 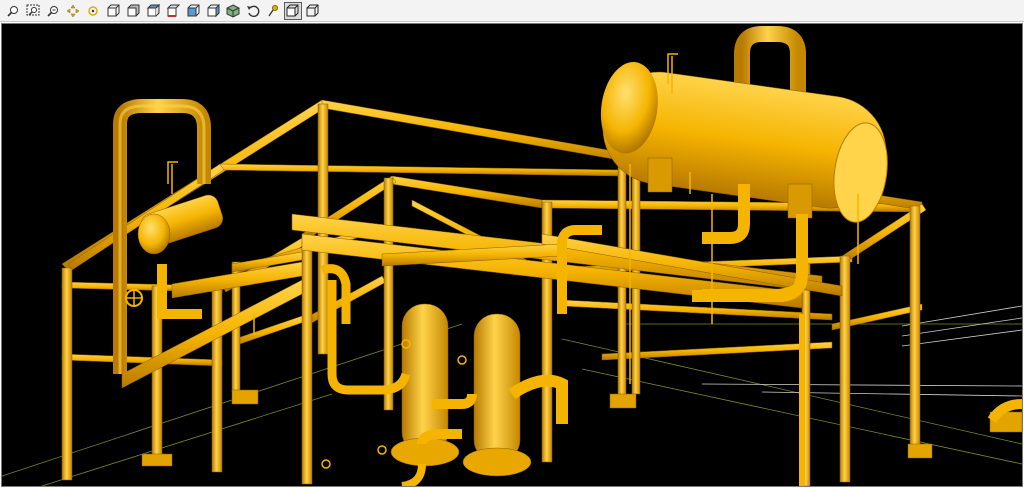 What do you see at coordinates (581, 428) in the screenshot?
I see `base-plates` at bounding box center [581, 428].